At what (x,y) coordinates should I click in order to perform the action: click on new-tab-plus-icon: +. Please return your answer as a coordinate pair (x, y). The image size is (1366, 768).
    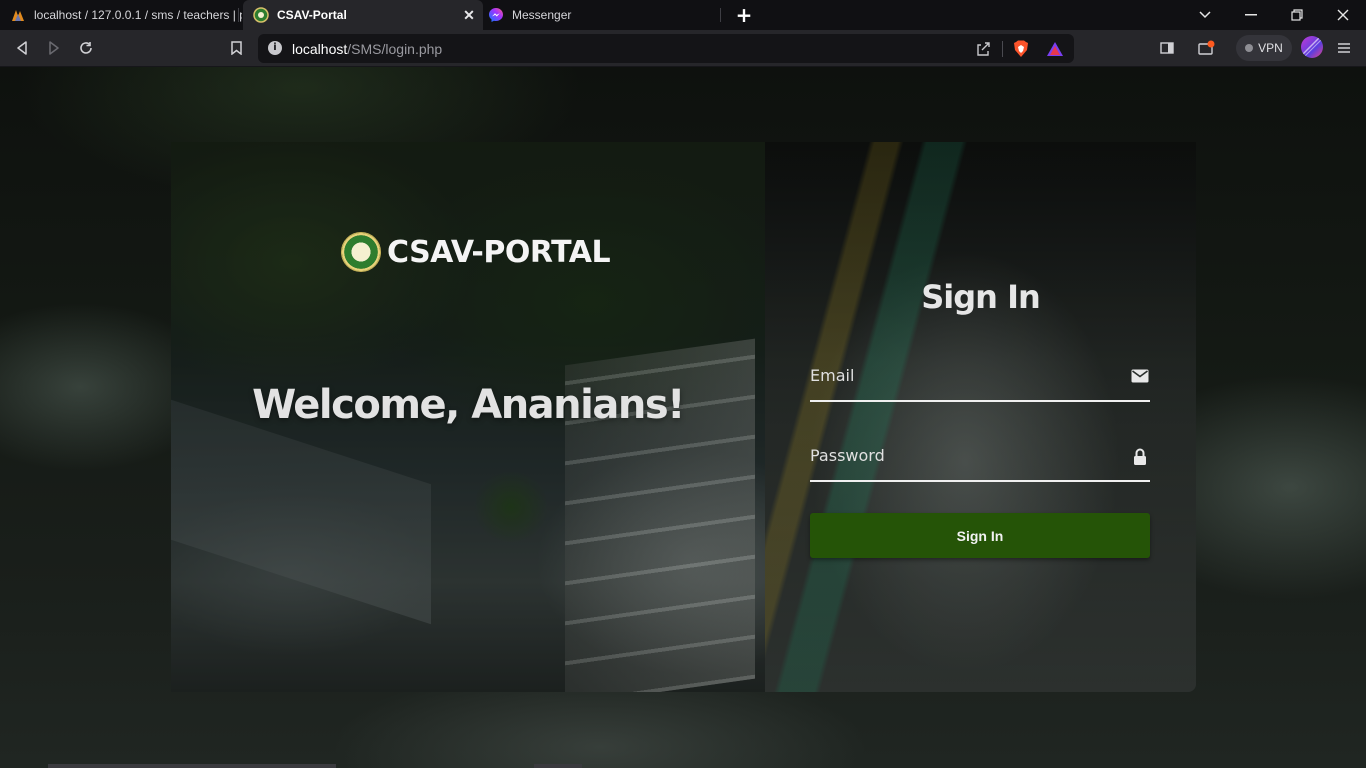
    Looking at the image, I should click on (744, 15).